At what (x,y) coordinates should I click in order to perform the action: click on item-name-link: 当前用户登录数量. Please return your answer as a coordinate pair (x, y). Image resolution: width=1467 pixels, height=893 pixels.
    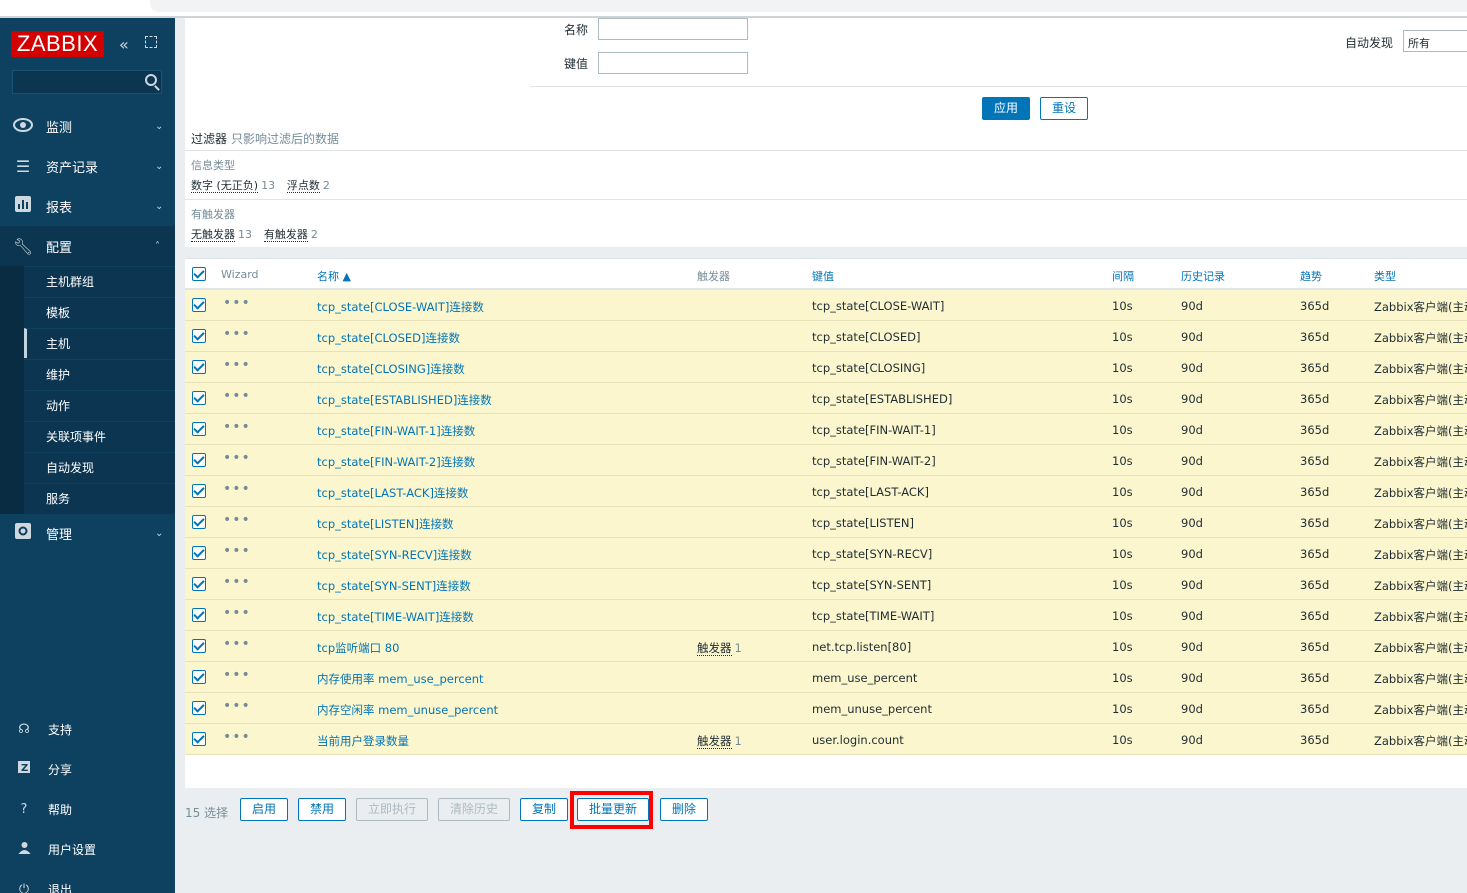
    Looking at the image, I should click on (363, 741).